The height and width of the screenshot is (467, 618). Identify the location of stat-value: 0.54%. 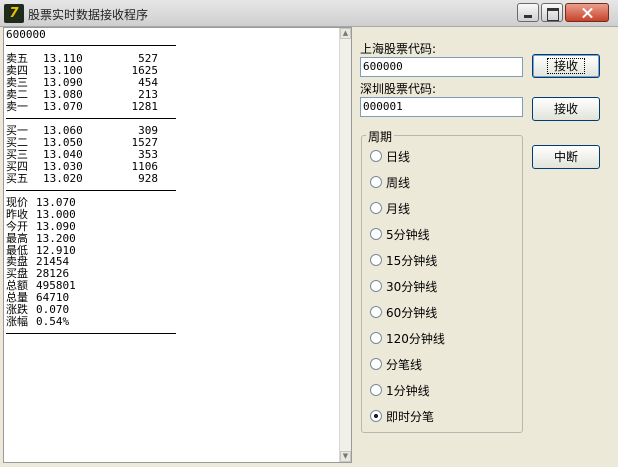
(53, 321).